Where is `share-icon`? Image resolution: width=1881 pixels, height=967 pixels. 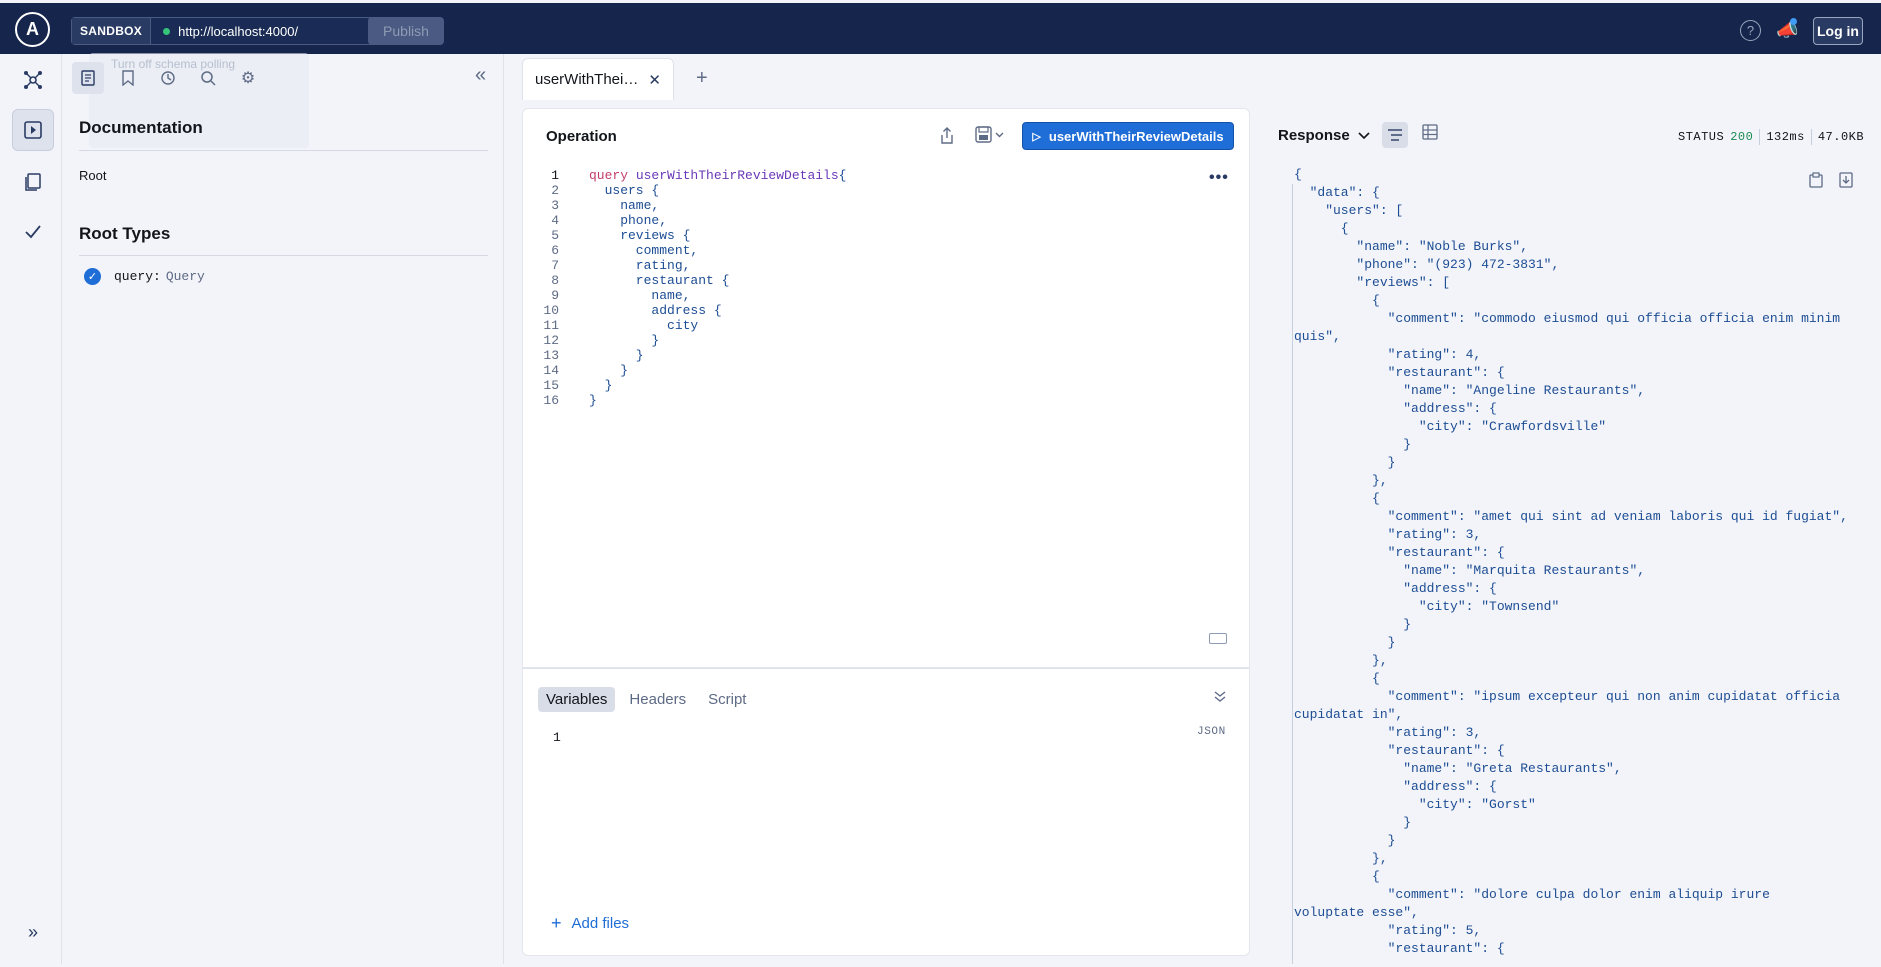
share-icon is located at coordinates (947, 138).